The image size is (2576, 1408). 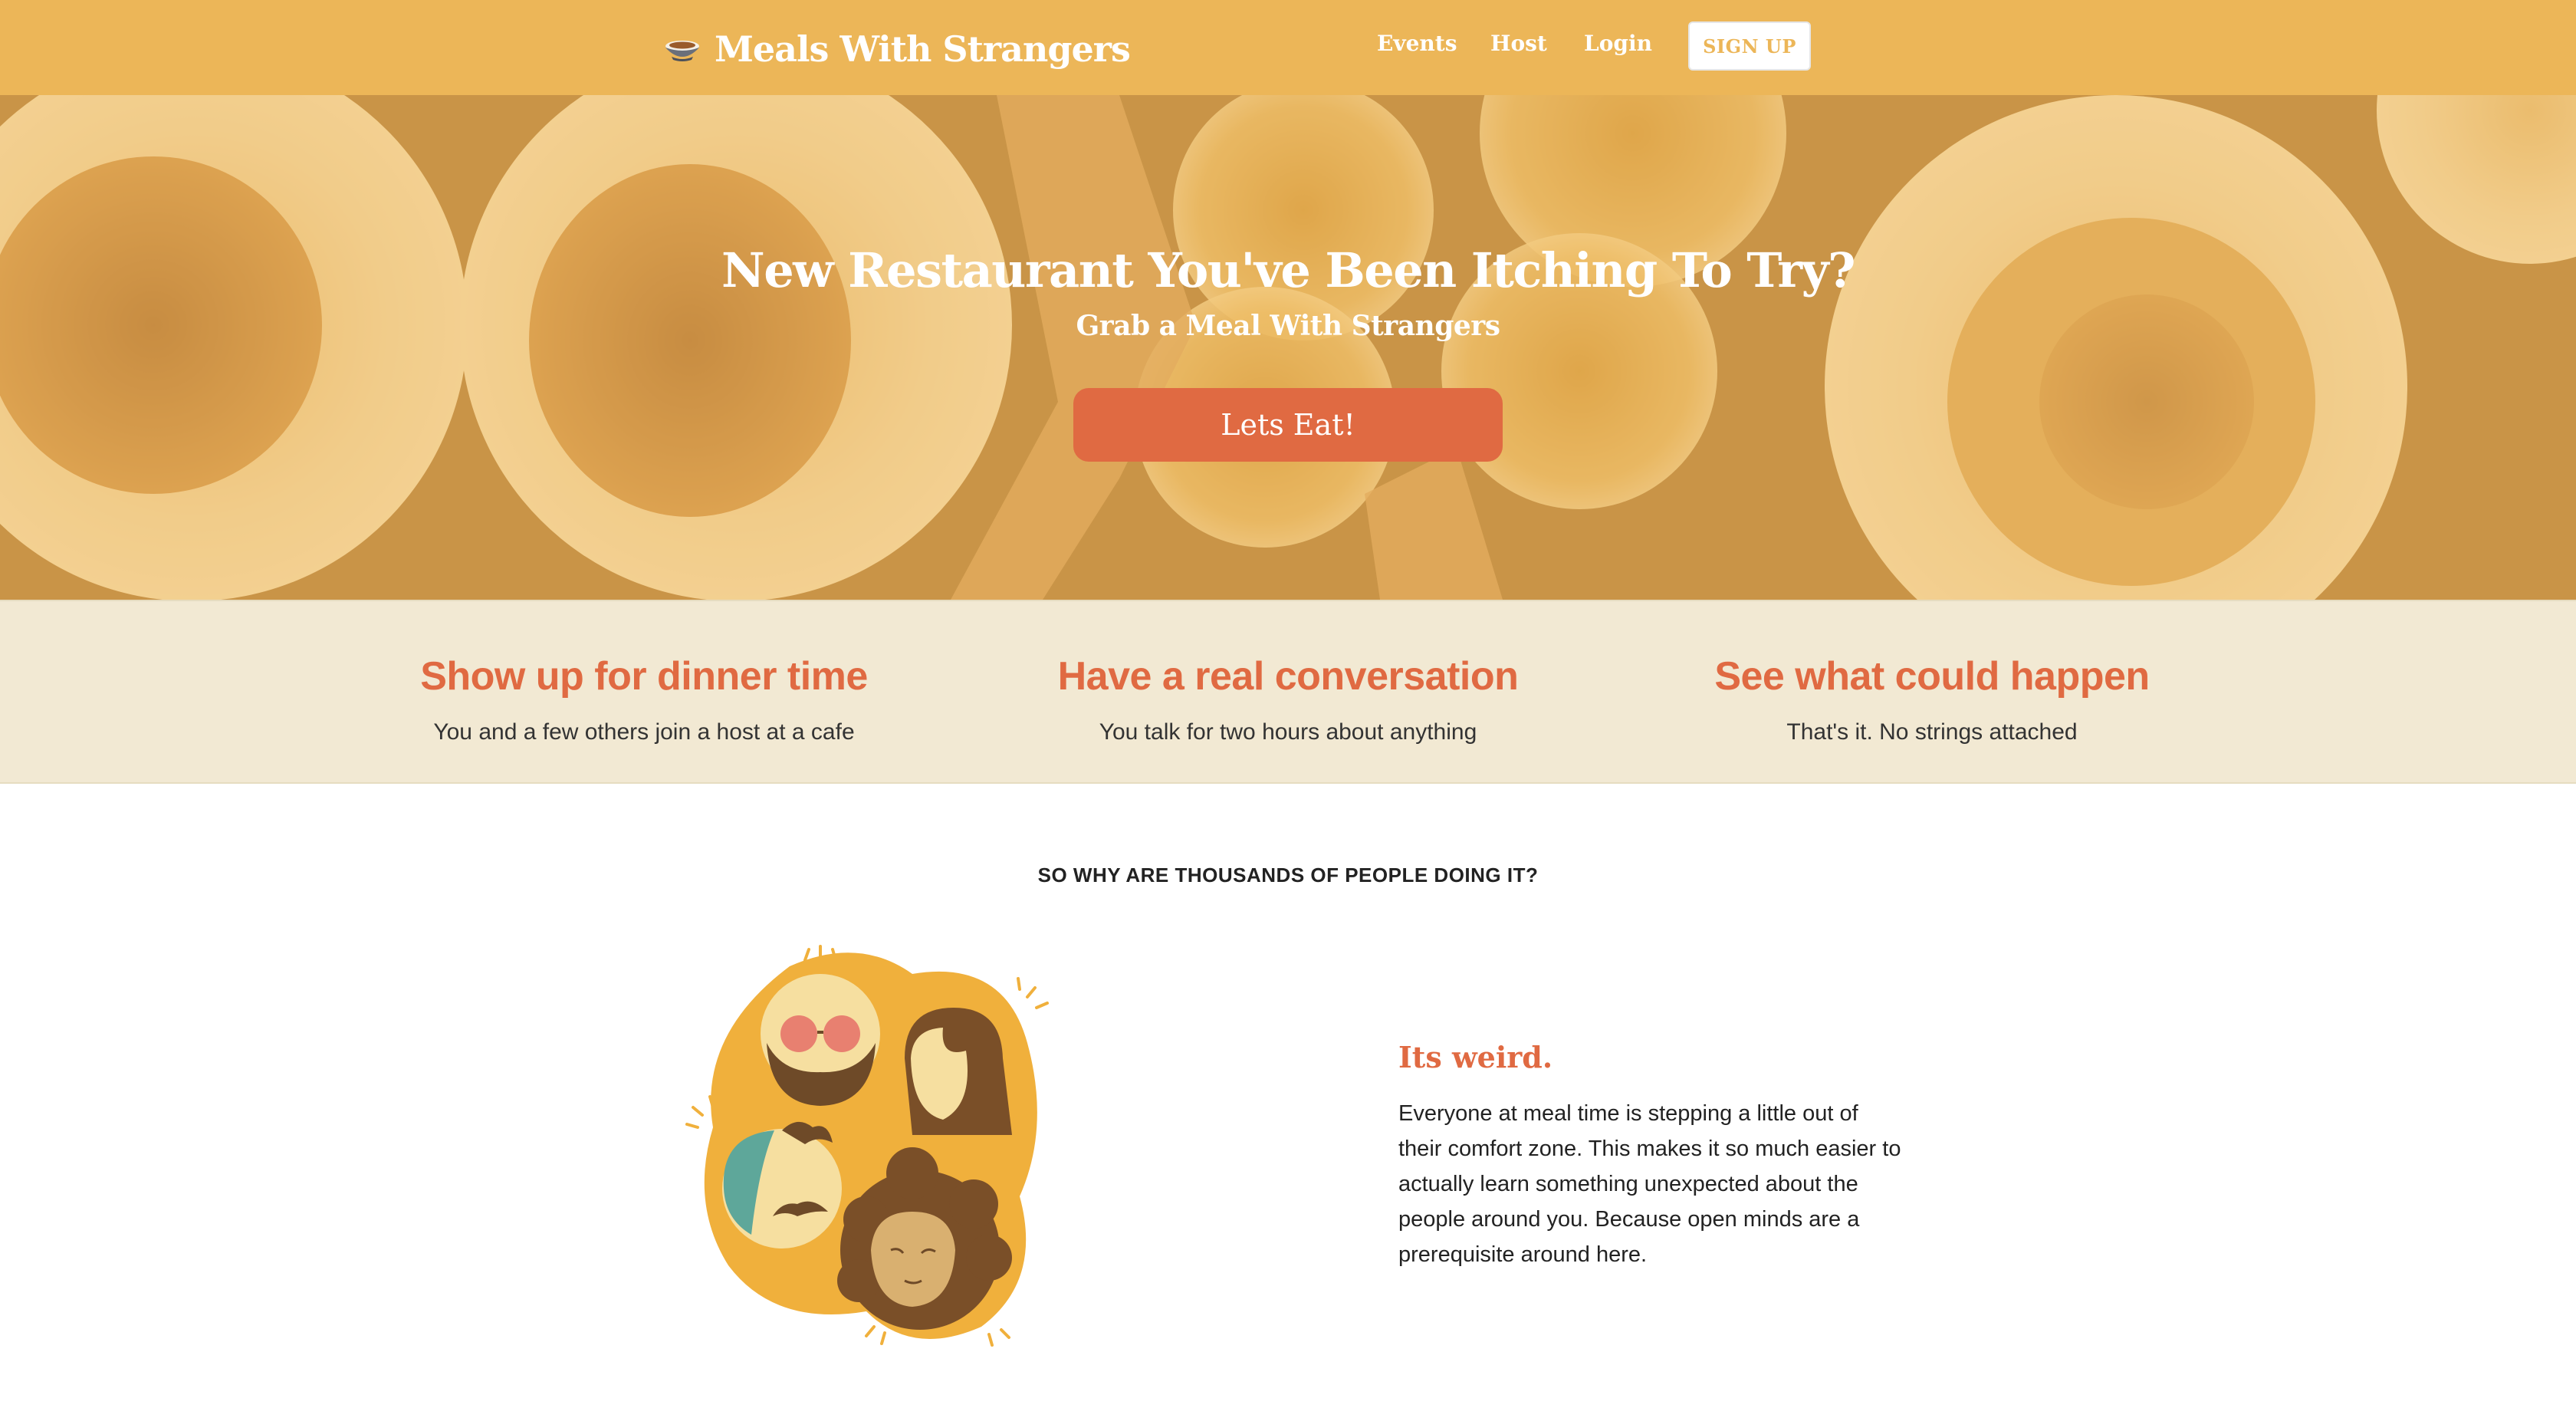 What do you see at coordinates (1750, 46) in the screenshot?
I see `signup-button: SIGN UP` at bounding box center [1750, 46].